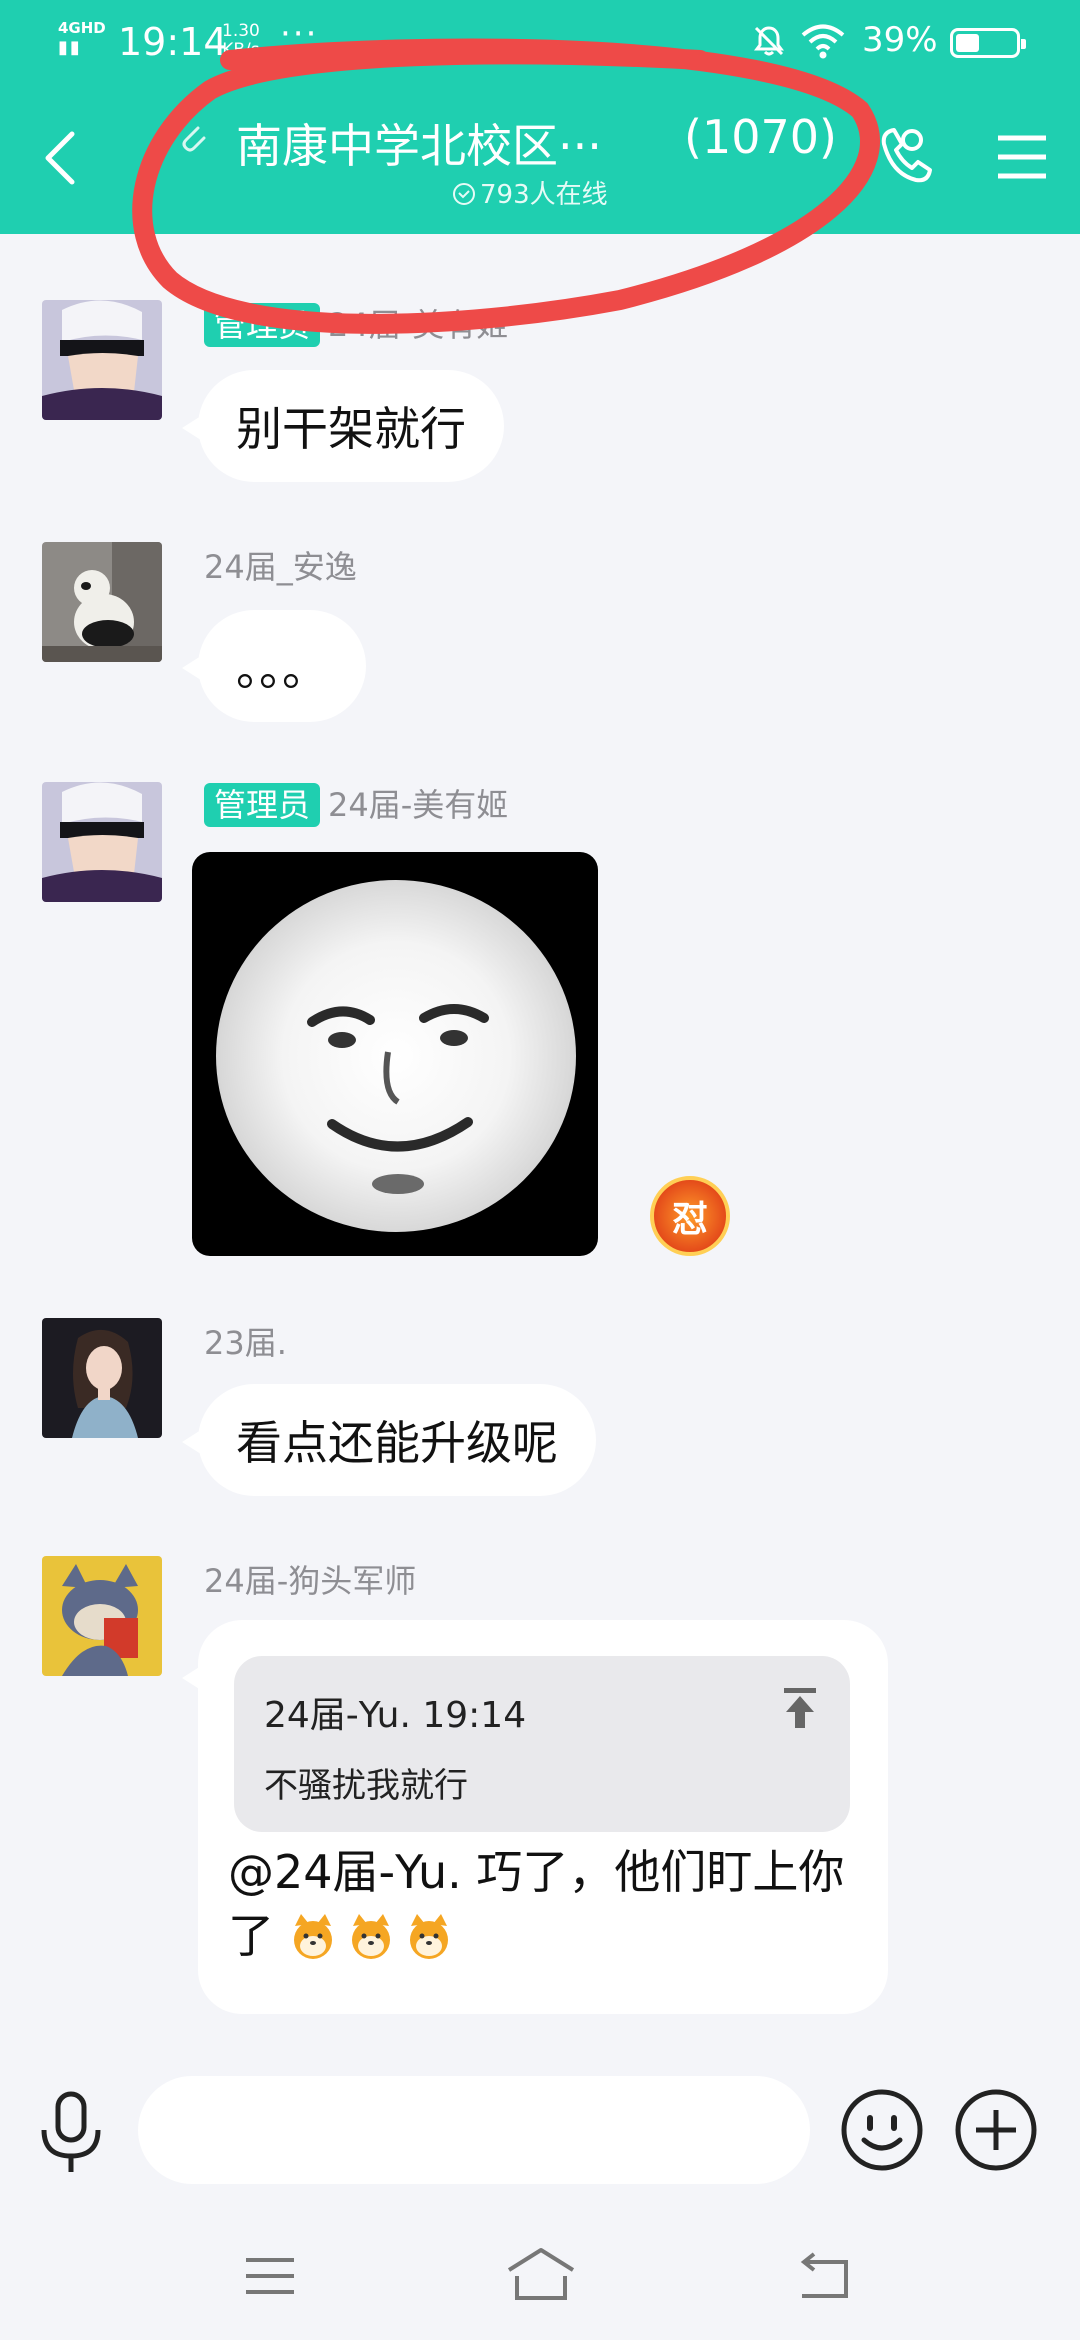 This screenshot has width=1080, height=2340. I want to click on back-arrow-icon, so click(60, 158).